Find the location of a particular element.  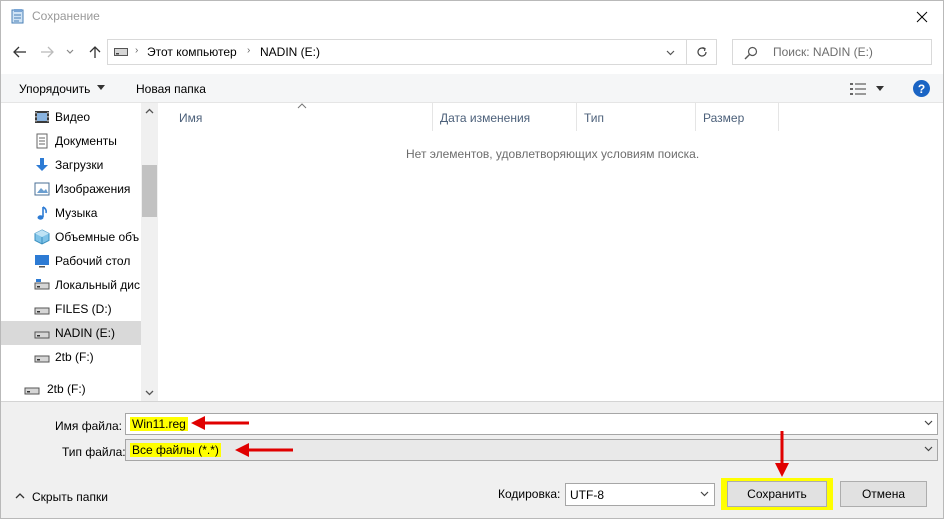

cancel-button: Отмена is located at coordinates (883, 494).